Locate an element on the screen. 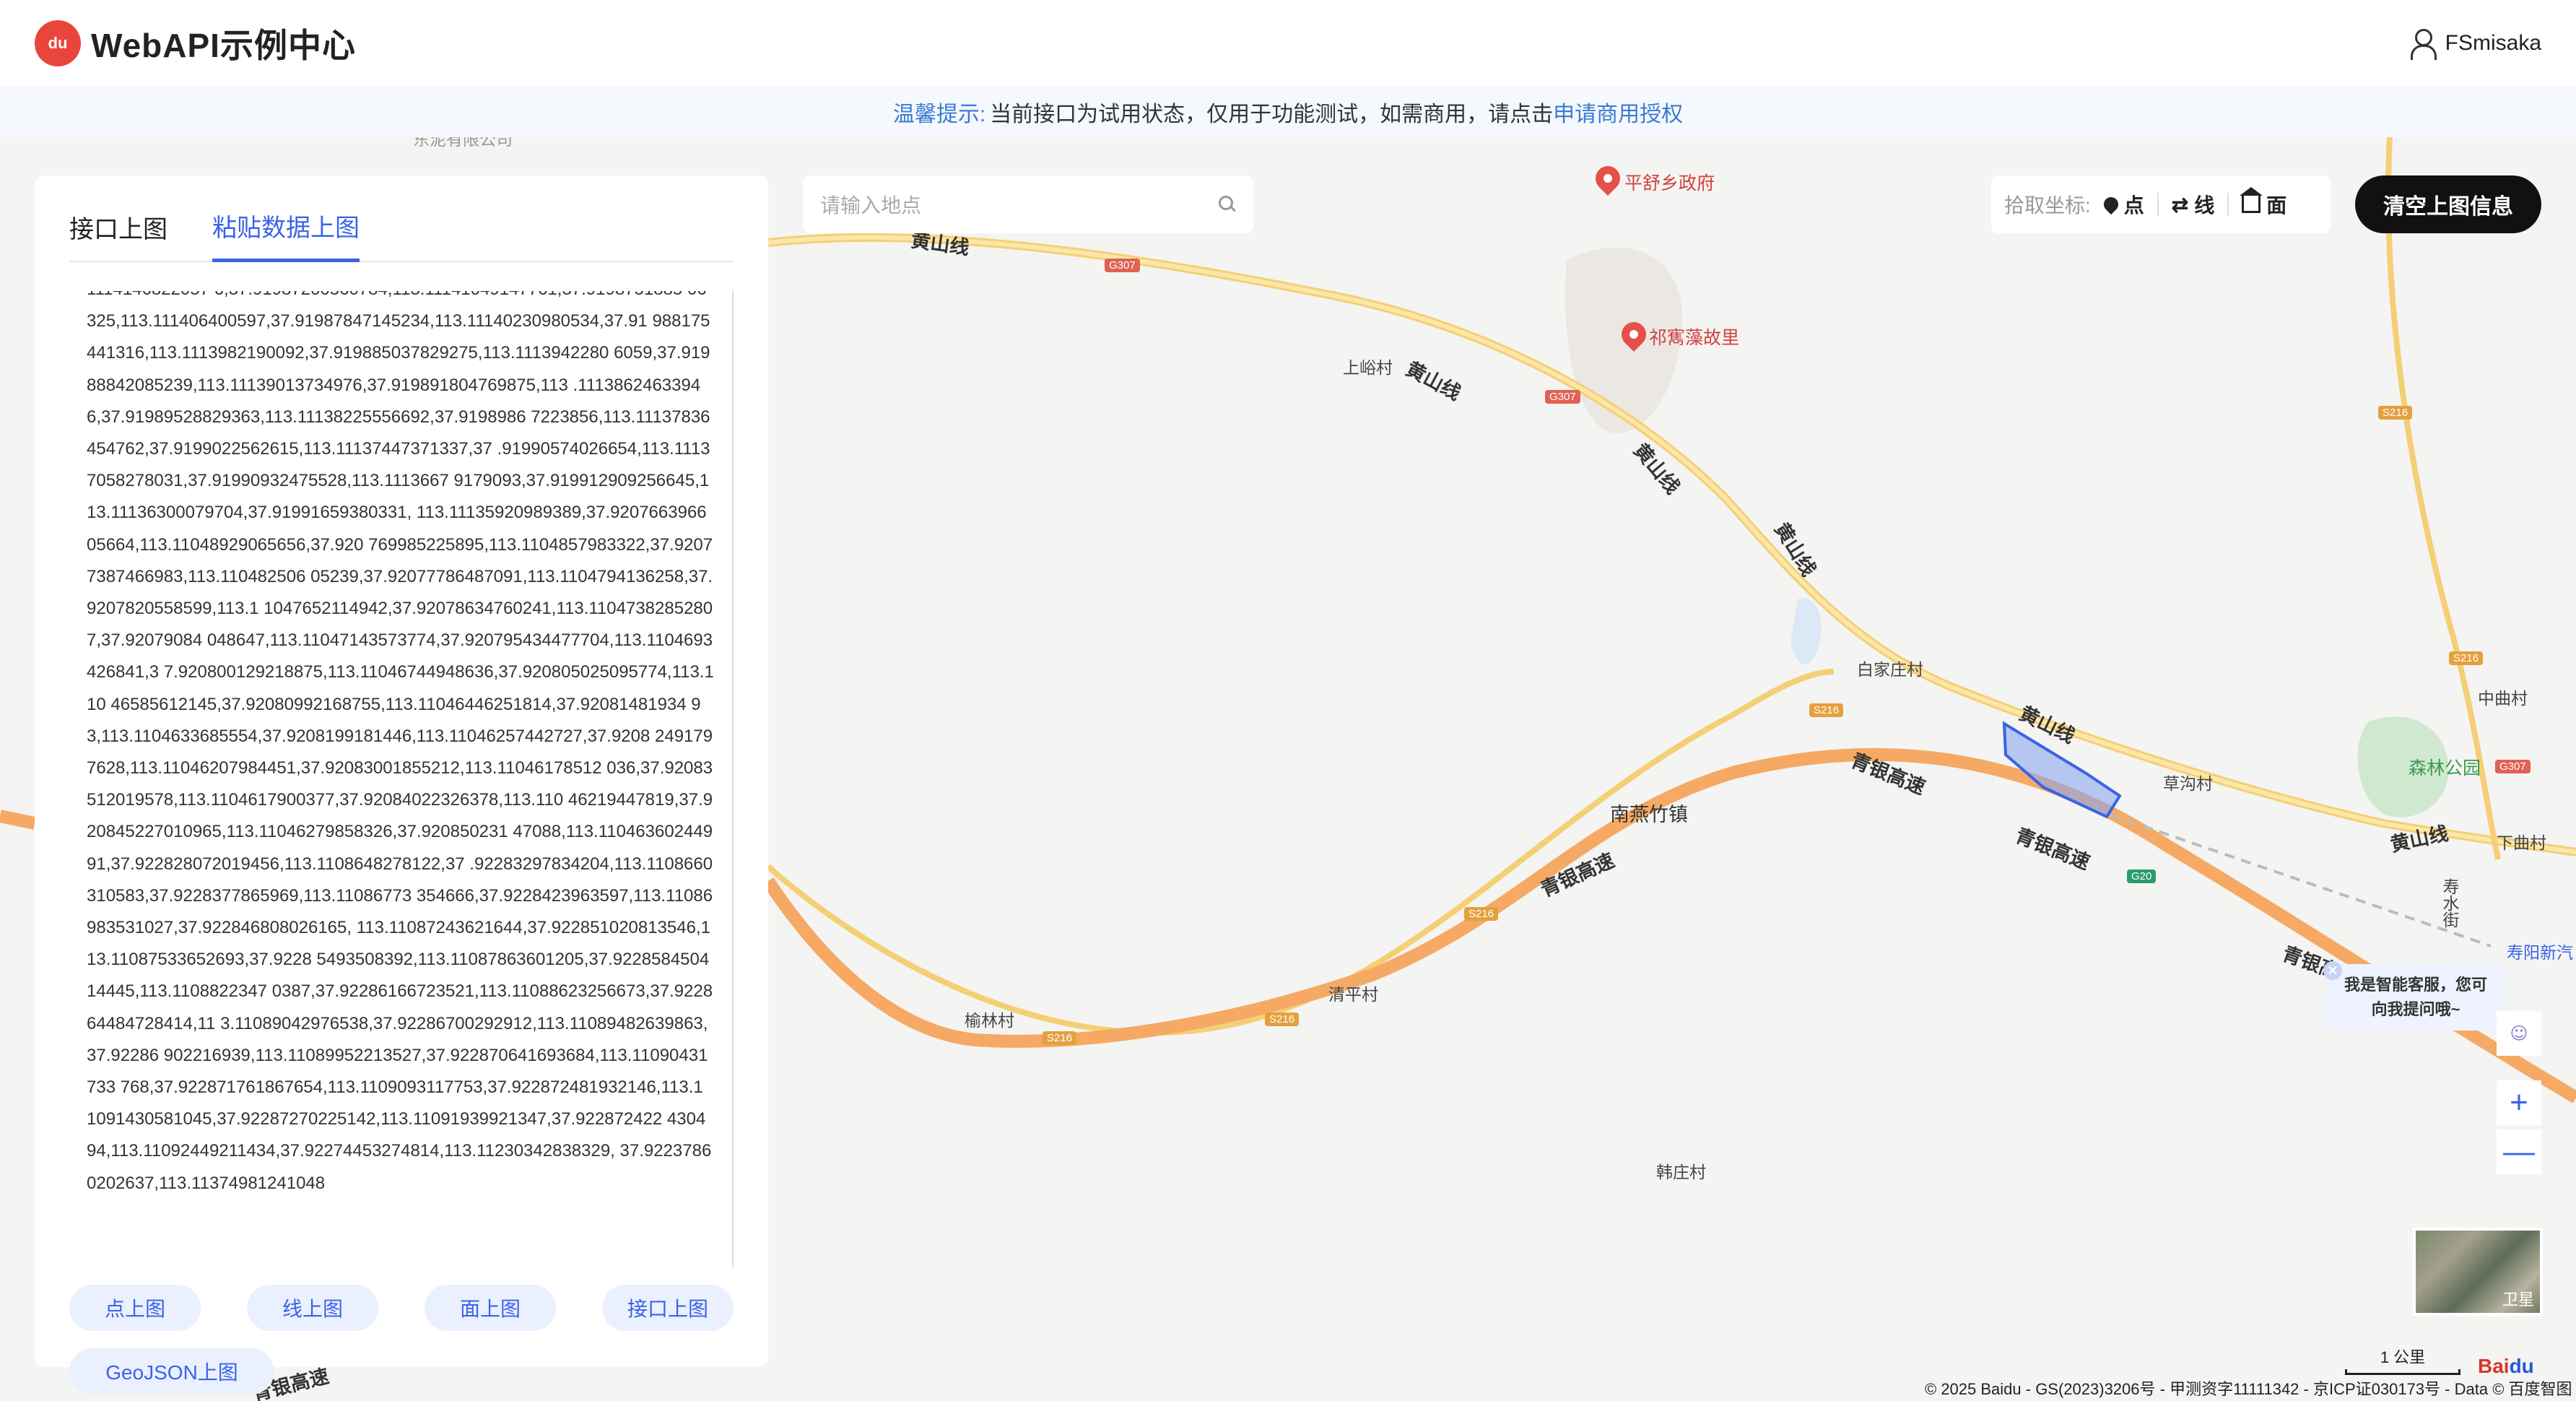 Image resolution: width=2576 pixels, height=1401 pixels. notice-tip-label: 温馨提示: is located at coordinates (939, 114).